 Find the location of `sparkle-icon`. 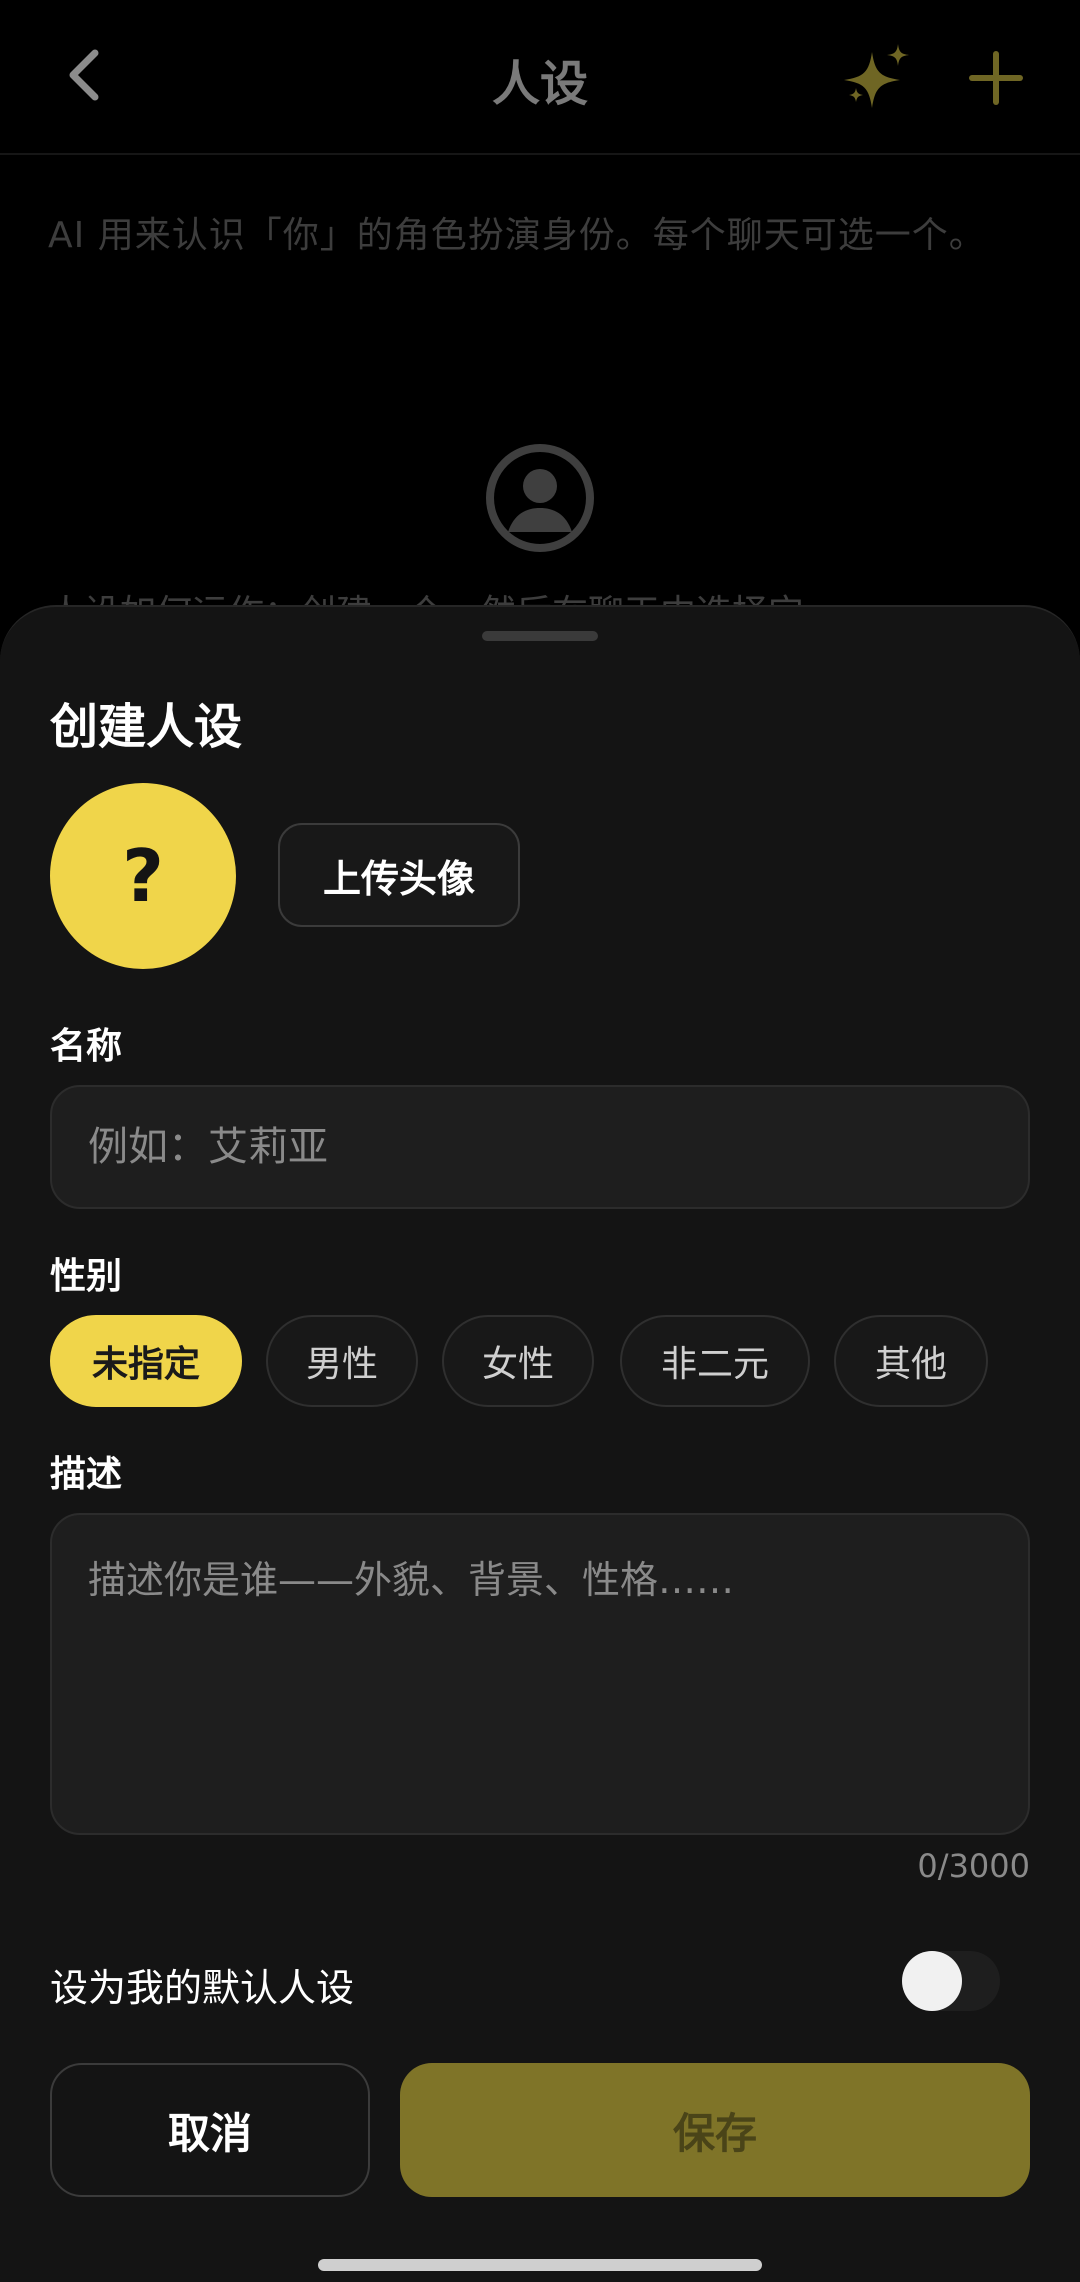

sparkle-icon is located at coordinates (876, 76).